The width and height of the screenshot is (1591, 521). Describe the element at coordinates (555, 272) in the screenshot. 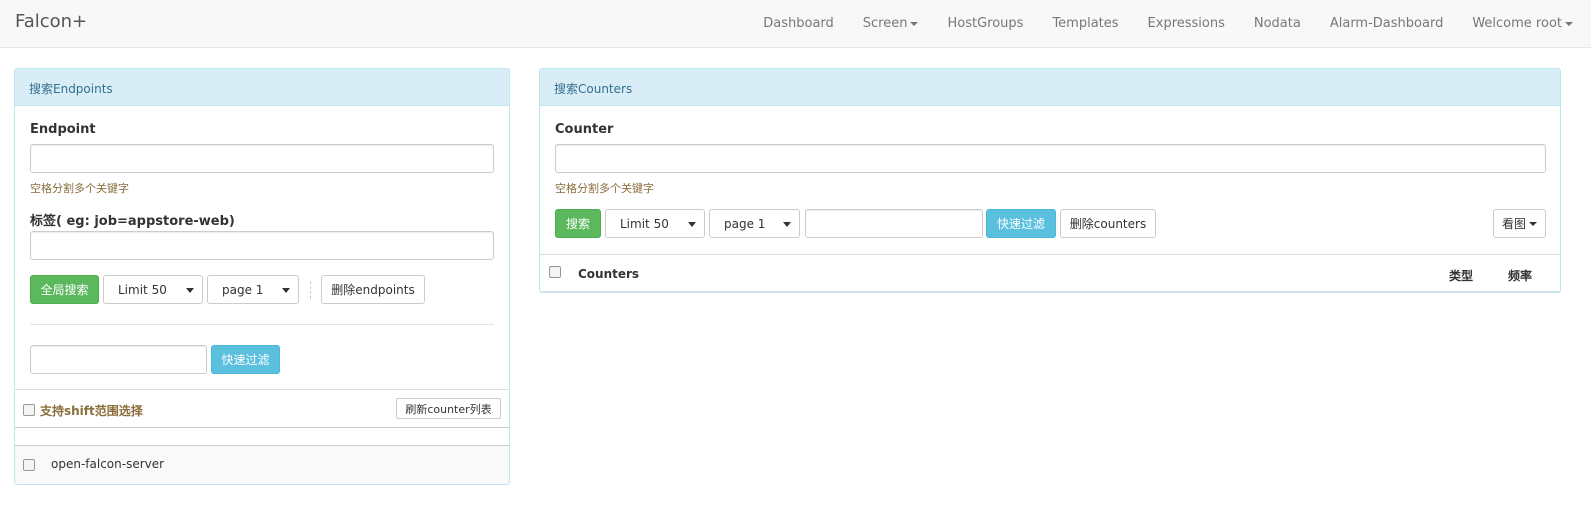

I see `select-all-counters-checkbox` at that location.